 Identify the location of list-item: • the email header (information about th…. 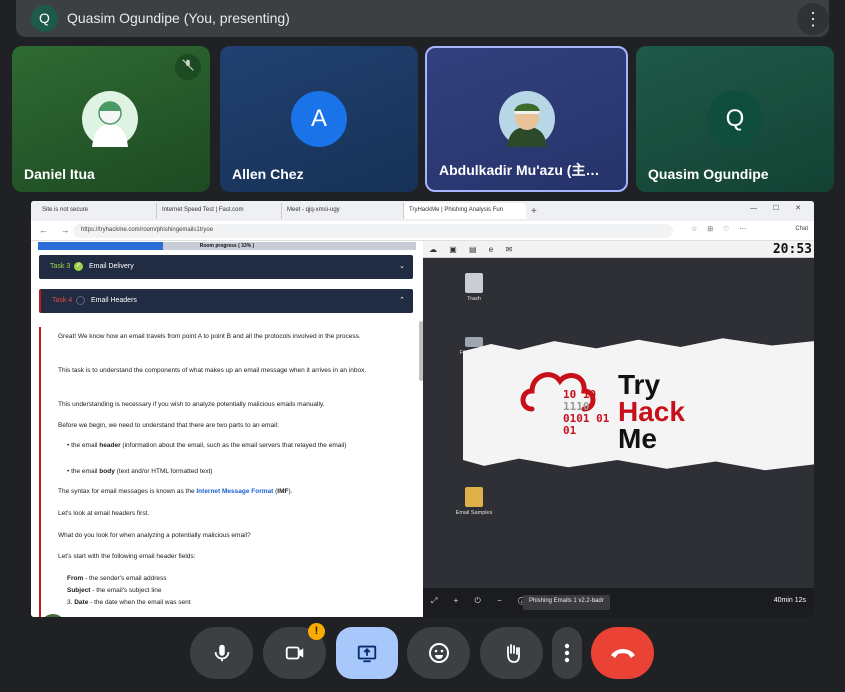
(207, 445).